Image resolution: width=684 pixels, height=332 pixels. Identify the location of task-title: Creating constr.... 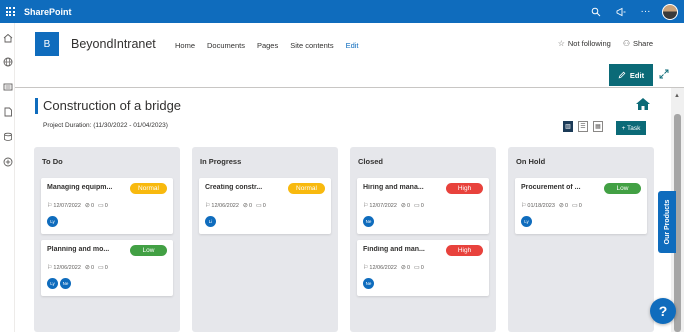
(245, 187).